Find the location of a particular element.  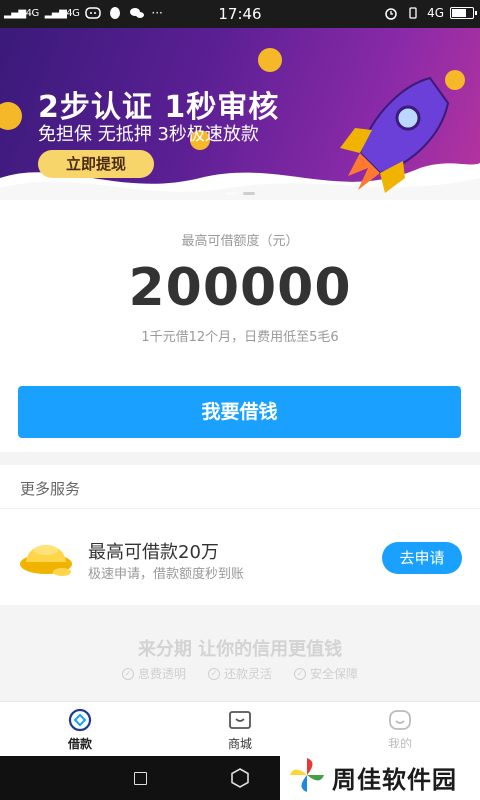

vibrate-icon is located at coordinates (413, 13).